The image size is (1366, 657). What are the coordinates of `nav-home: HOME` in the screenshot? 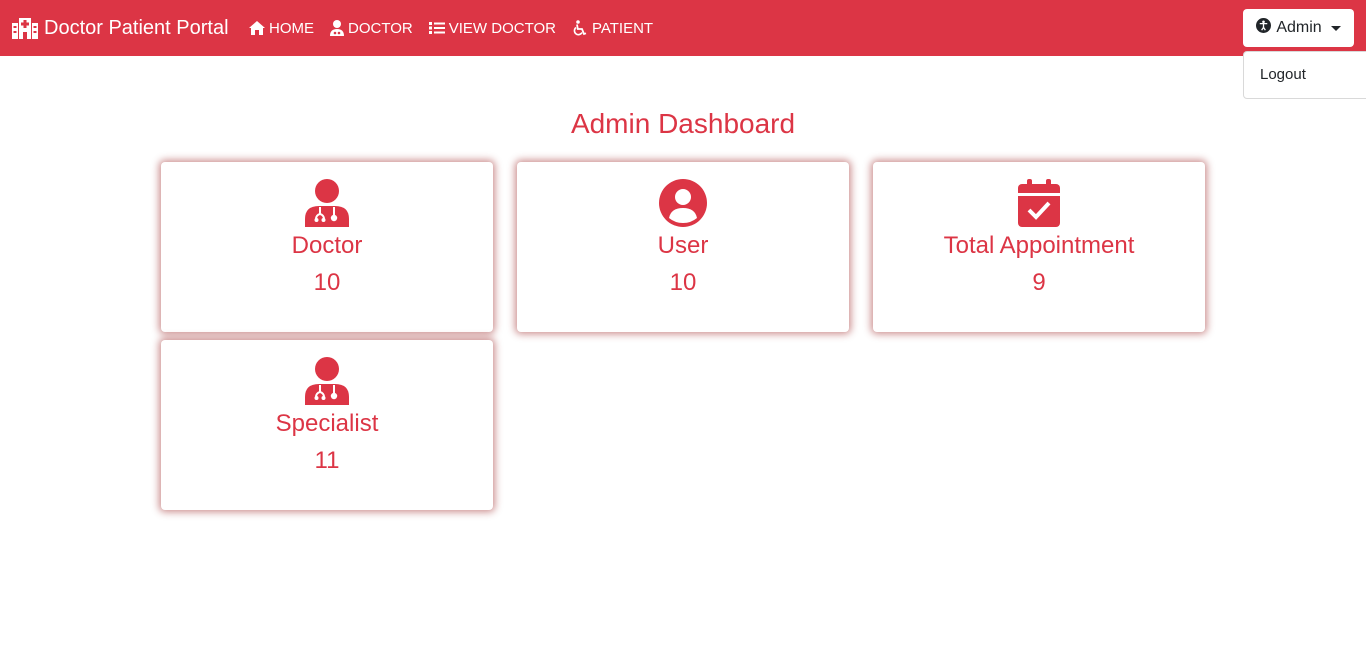 It's located at (281, 28).